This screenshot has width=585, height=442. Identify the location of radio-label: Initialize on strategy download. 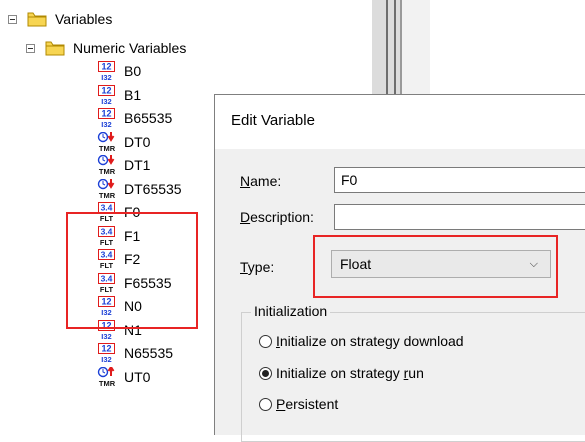
(370, 341).